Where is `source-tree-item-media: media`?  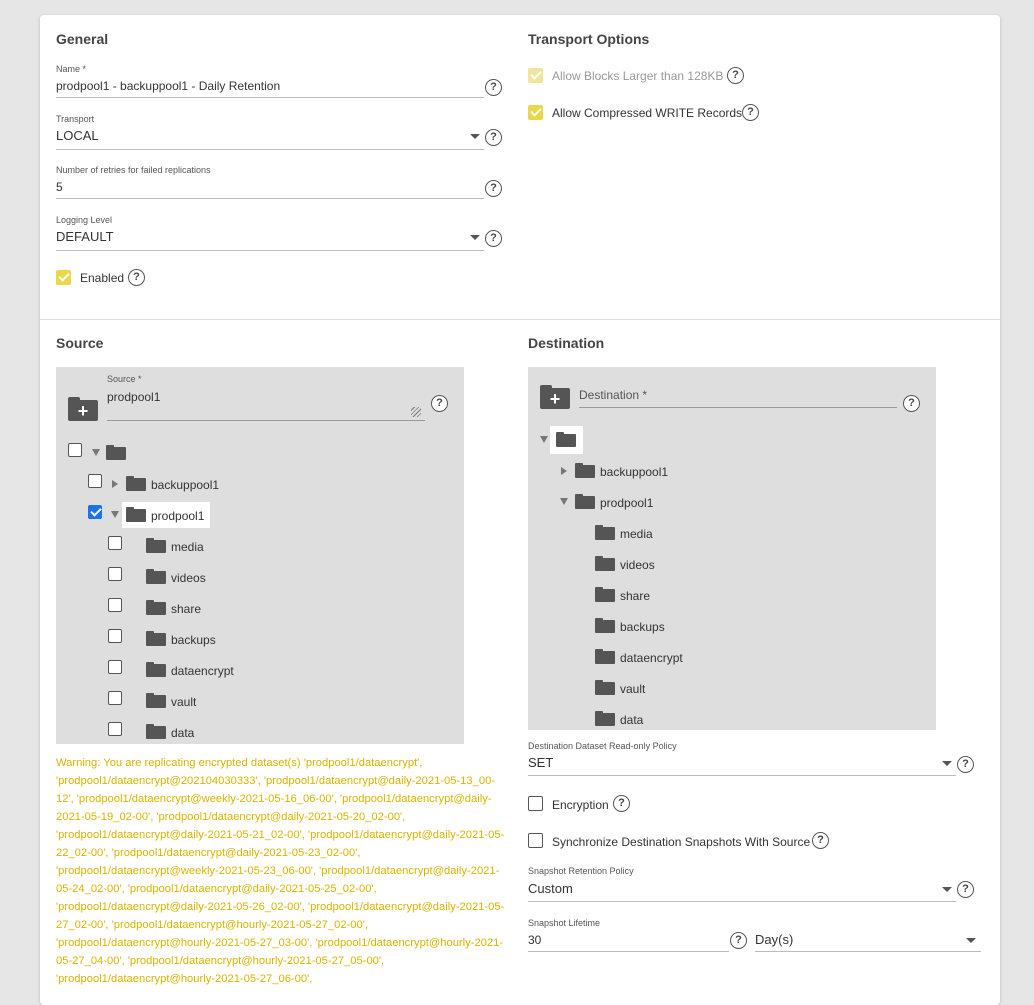
source-tree-item-media: media is located at coordinates (187, 547).